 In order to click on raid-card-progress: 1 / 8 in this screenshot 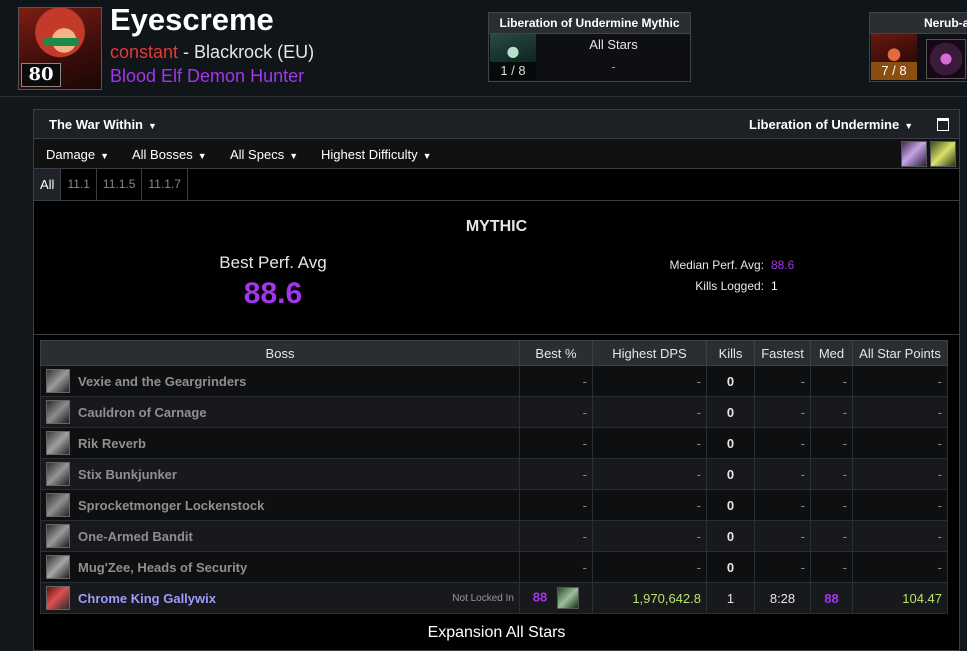, I will do `click(513, 71)`.